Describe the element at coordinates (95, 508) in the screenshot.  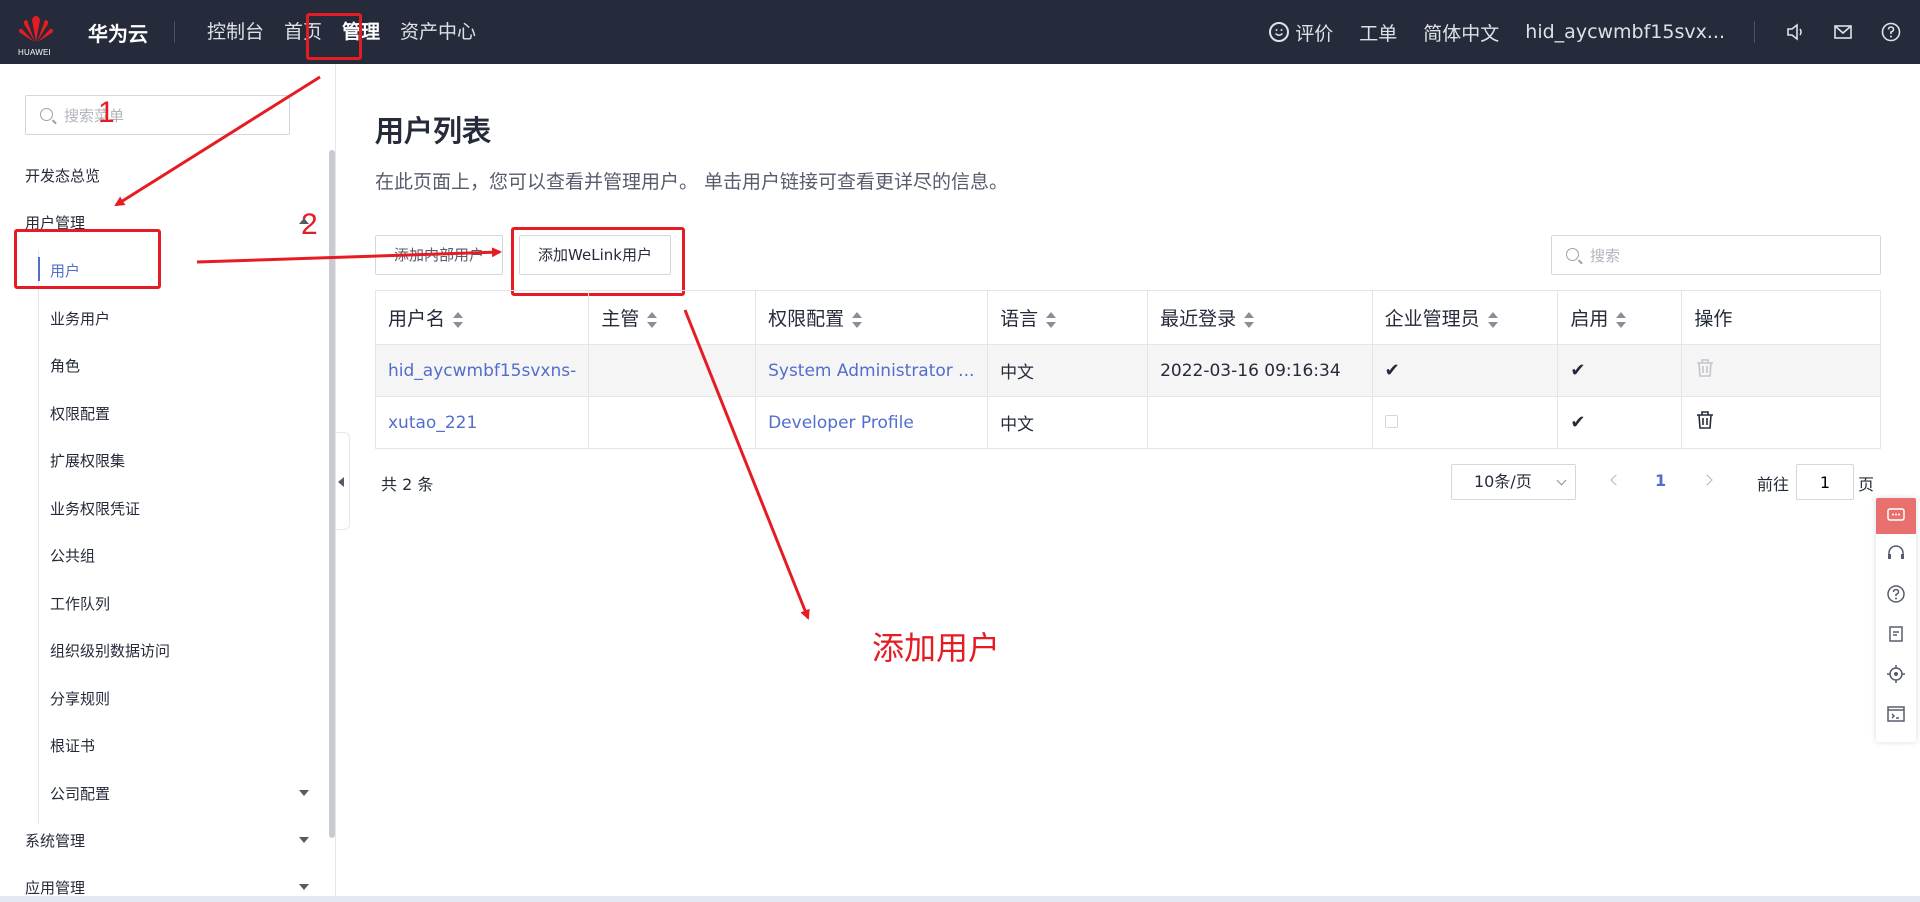
I see `sidebar-item-business-credentials: 业务权限凭证` at that location.